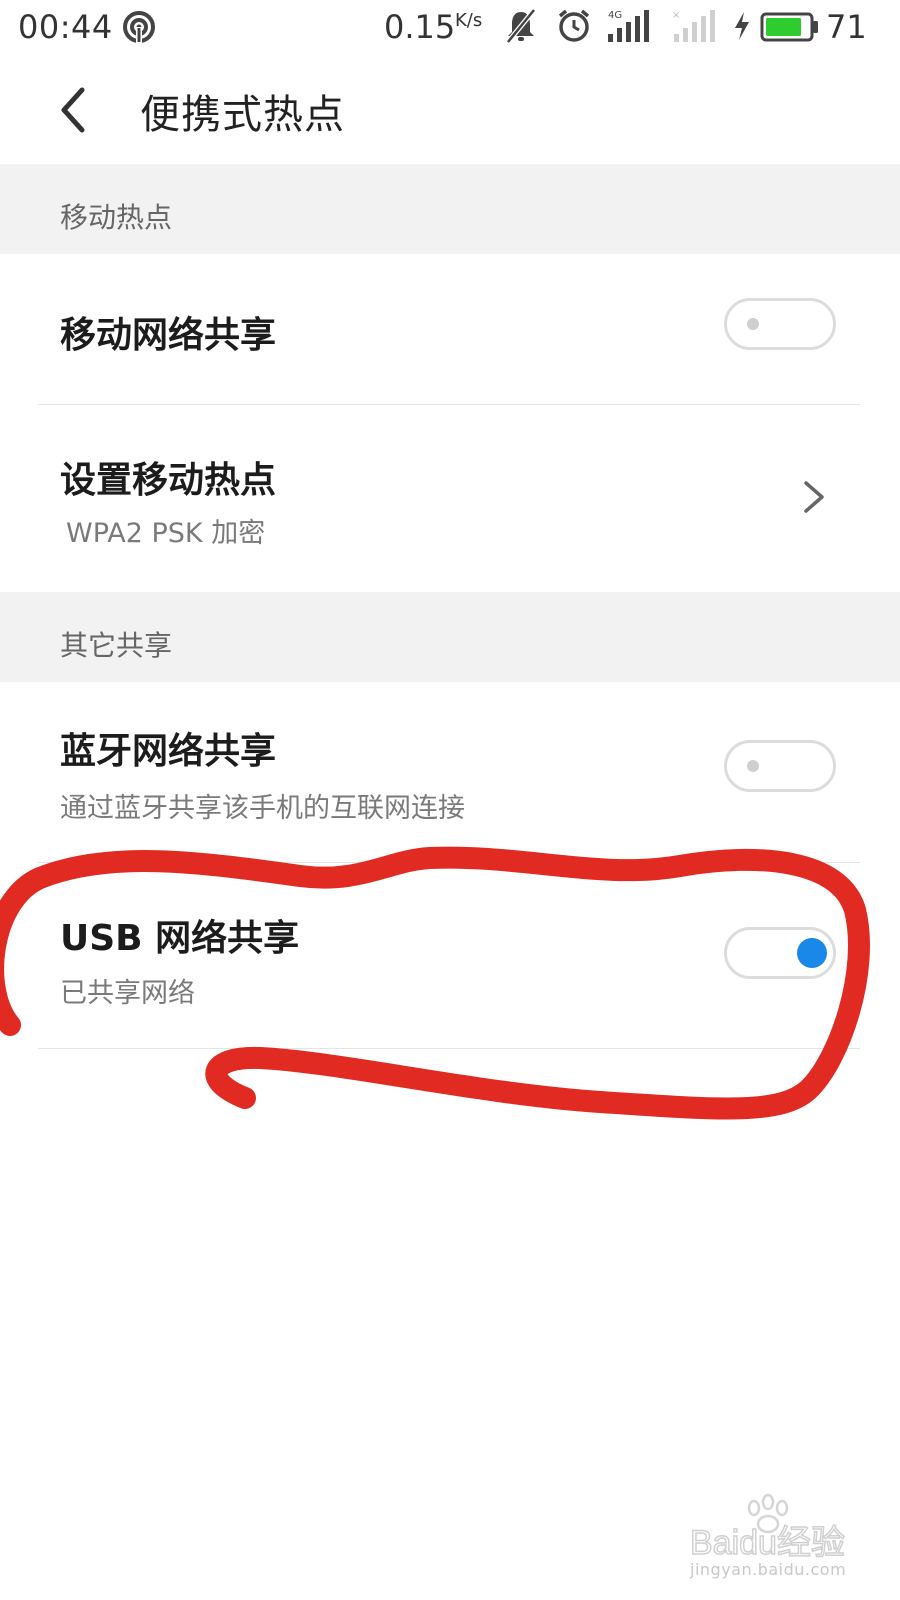  I want to click on row-usb-sharing: USB 网络共享 已共享网络, so click(450, 955).